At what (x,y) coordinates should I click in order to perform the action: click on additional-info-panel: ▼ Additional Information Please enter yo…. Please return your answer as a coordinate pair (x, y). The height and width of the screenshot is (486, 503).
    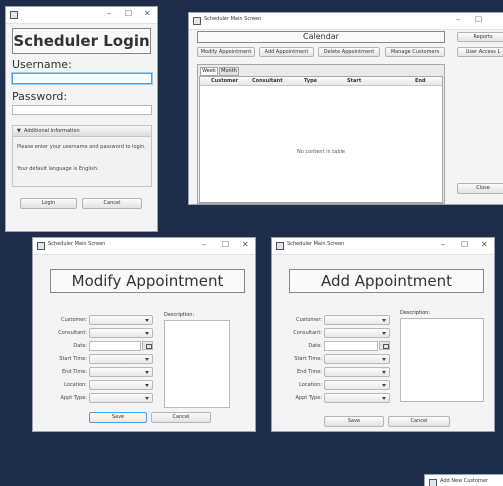
    Looking at the image, I should click on (82, 156).